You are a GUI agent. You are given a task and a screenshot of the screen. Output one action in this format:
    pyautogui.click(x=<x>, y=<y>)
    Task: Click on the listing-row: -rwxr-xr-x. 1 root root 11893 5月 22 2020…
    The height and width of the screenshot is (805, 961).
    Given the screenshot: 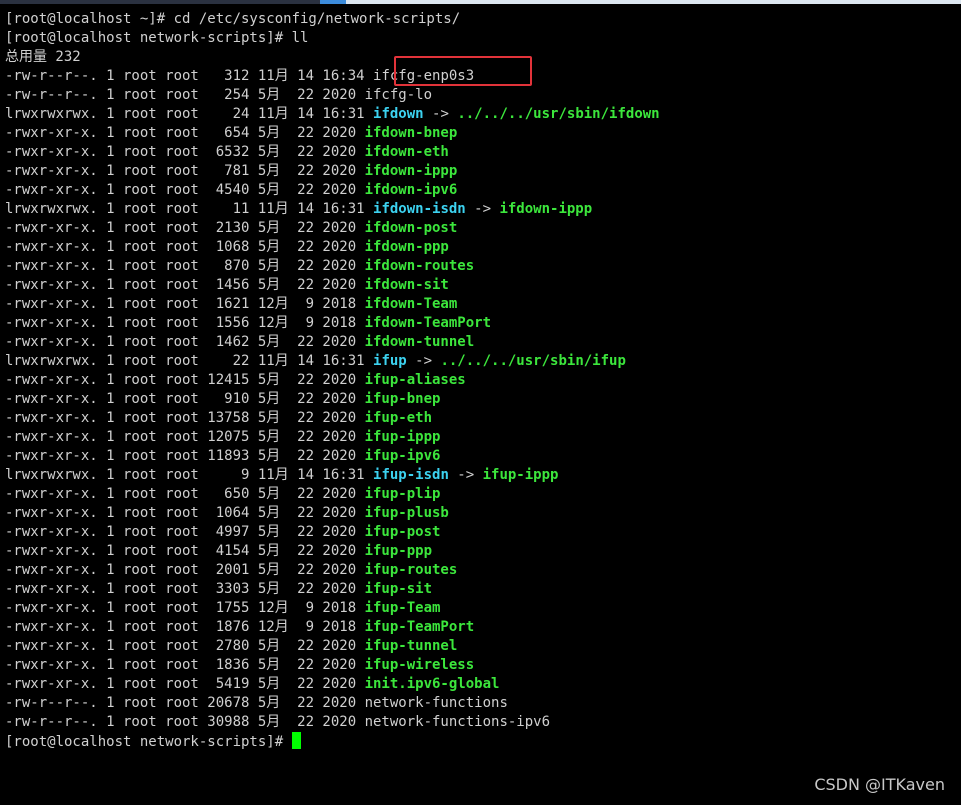 What is the action you would take?
    pyautogui.click(x=332, y=456)
    